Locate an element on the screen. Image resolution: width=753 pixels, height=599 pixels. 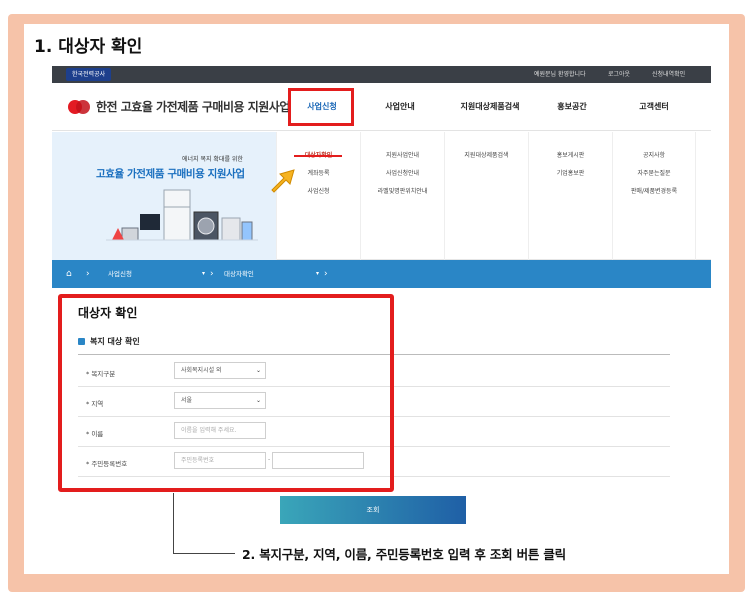
appliances-illustration is located at coordinates (182, 215).